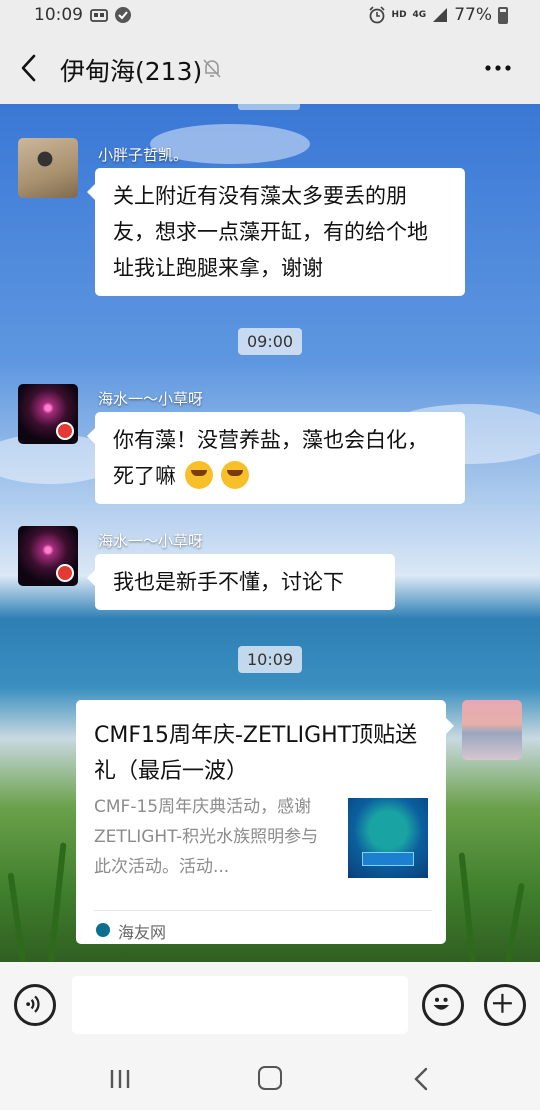 This screenshot has height=1110, width=540. I want to click on input-bar, so click(270, 1005).